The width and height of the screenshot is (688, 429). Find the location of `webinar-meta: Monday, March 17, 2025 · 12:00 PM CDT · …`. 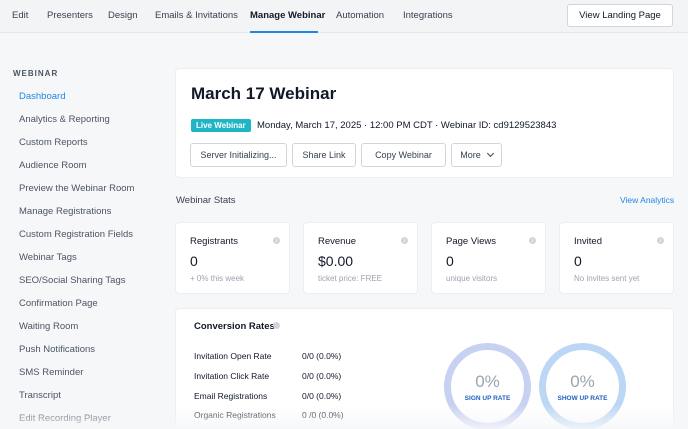

webinar-meta: Monday, March 17, 2025 · 12:00 PM CDT · … is located at coordinates (407, 125).